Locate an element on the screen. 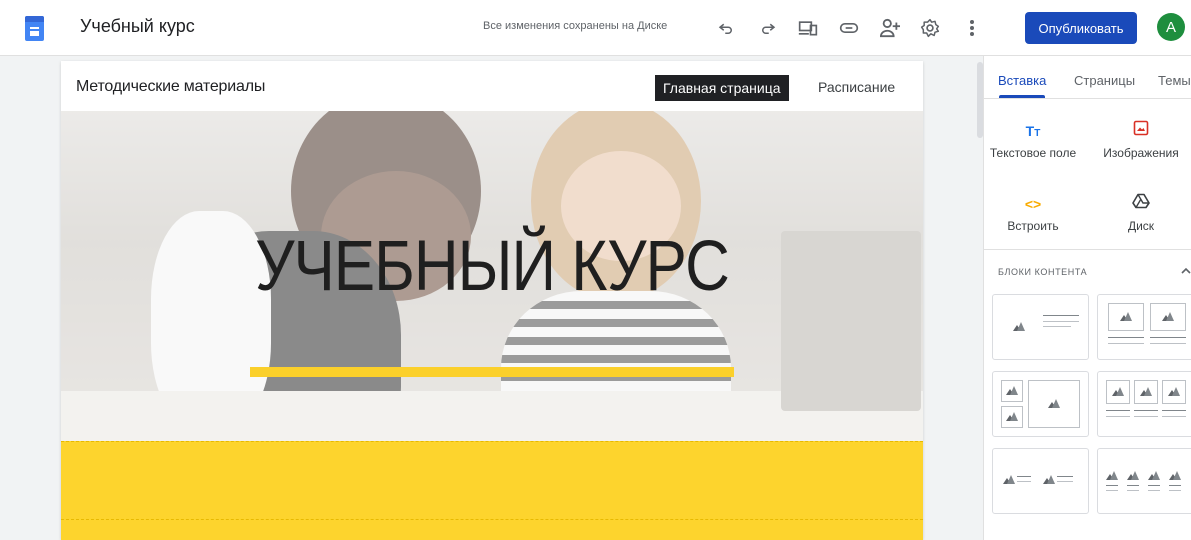  insert-images-label: Изображения is located at coordinates (1141, 153).